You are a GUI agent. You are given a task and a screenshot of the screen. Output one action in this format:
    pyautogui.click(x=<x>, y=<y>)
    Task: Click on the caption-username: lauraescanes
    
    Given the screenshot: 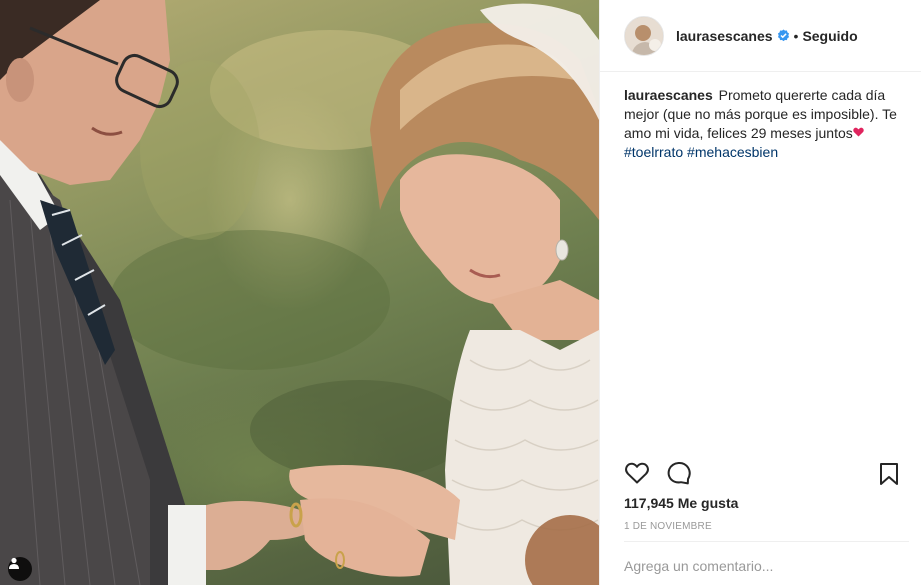 What is the action you would take?
    pyautogui.click(x=668, y=95)
    